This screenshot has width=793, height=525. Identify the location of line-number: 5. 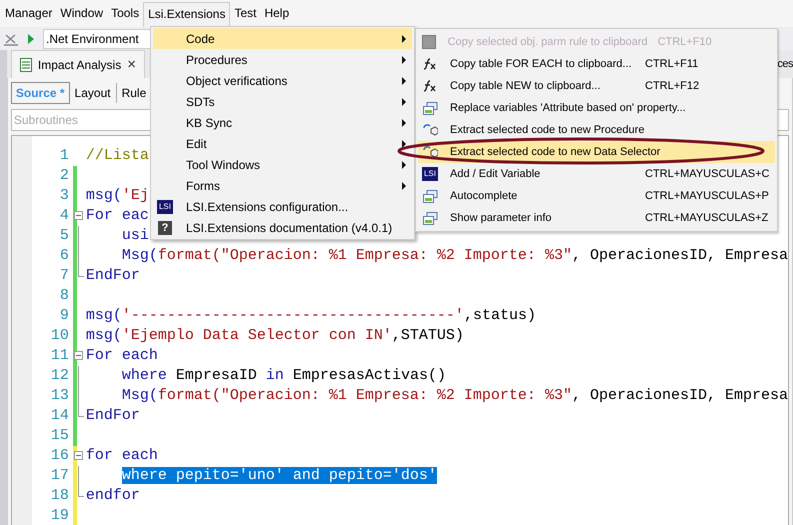
(64, 236).